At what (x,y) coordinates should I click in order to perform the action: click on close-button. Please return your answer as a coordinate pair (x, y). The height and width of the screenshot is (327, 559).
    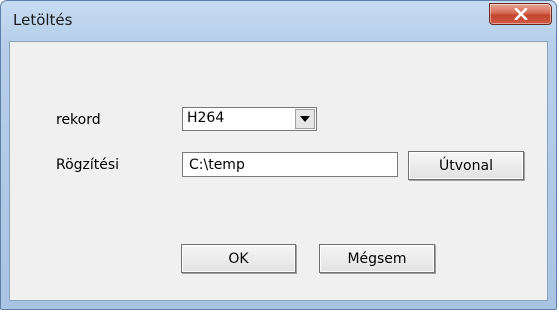
    Looking at the image, I should click on (520, 14).